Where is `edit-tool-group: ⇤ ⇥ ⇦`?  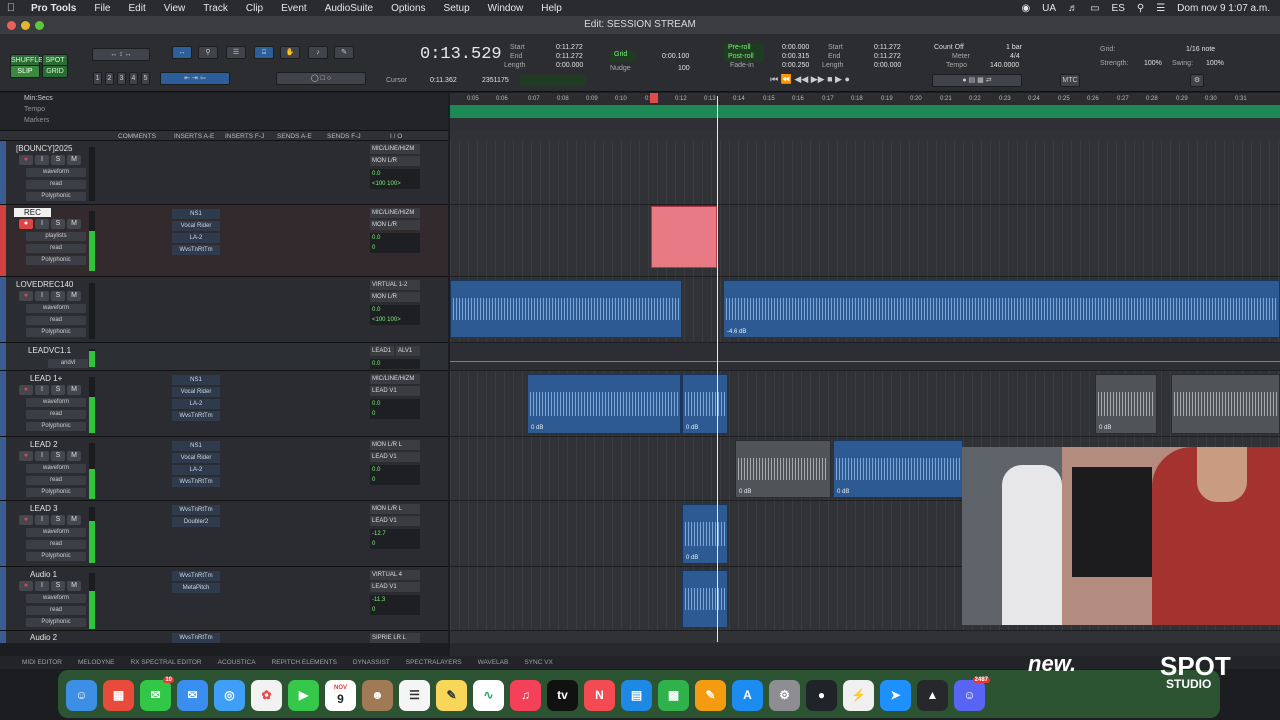
edit-tool-group: ⇤ ⇥ ⇦ is located at coordinates (195, 78).